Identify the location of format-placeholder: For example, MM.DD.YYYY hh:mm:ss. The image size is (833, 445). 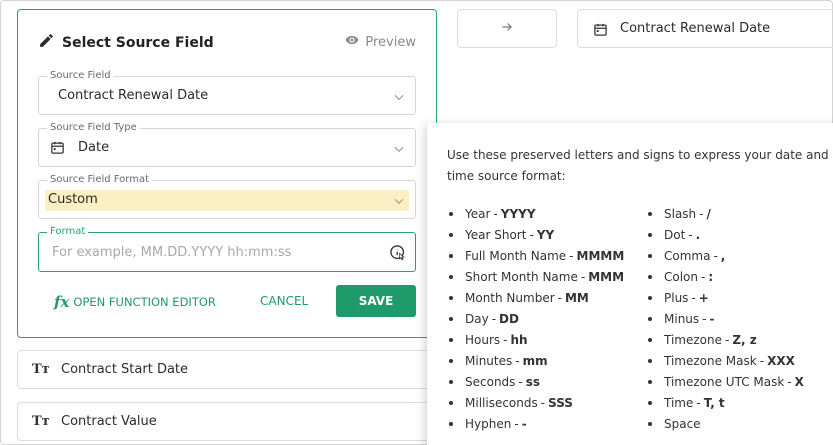
(172, 252).